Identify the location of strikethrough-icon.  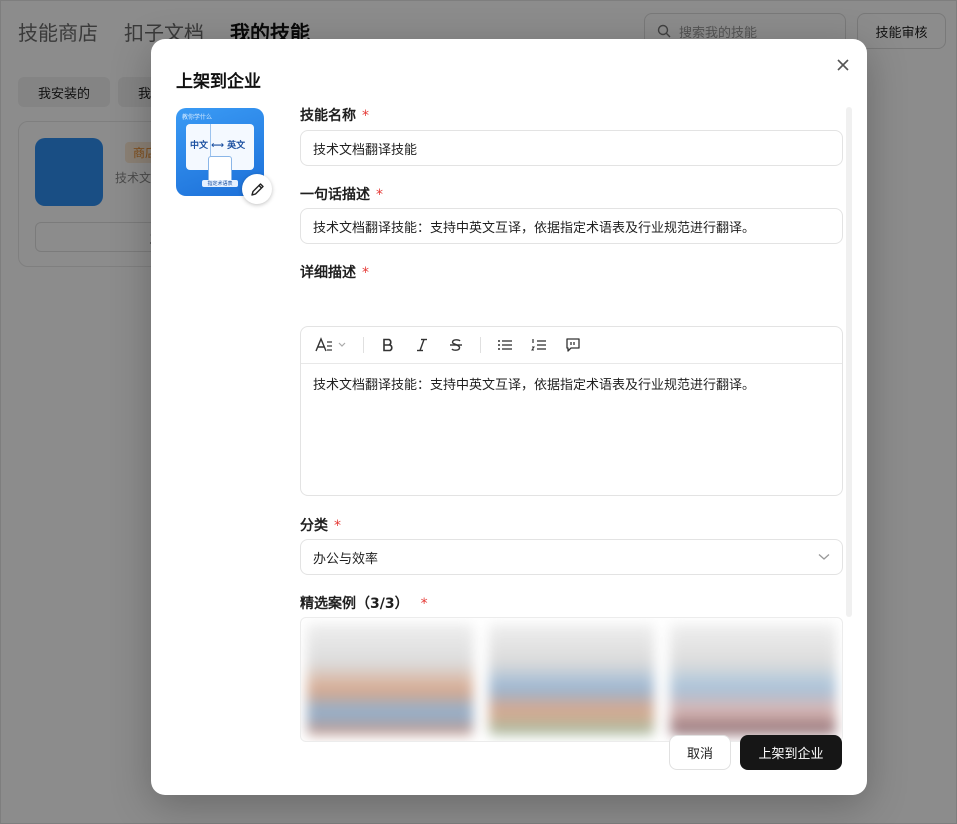
(456, 345).